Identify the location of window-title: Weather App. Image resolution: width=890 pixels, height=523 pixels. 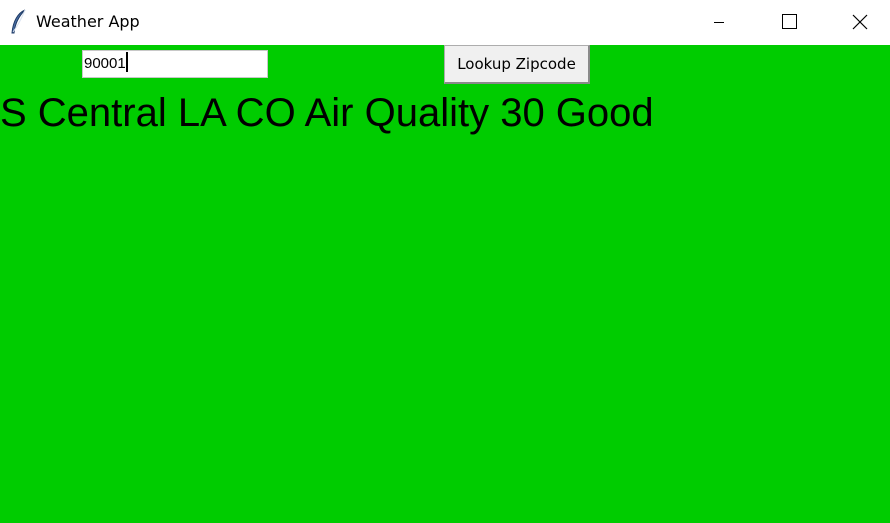
(88, 21).